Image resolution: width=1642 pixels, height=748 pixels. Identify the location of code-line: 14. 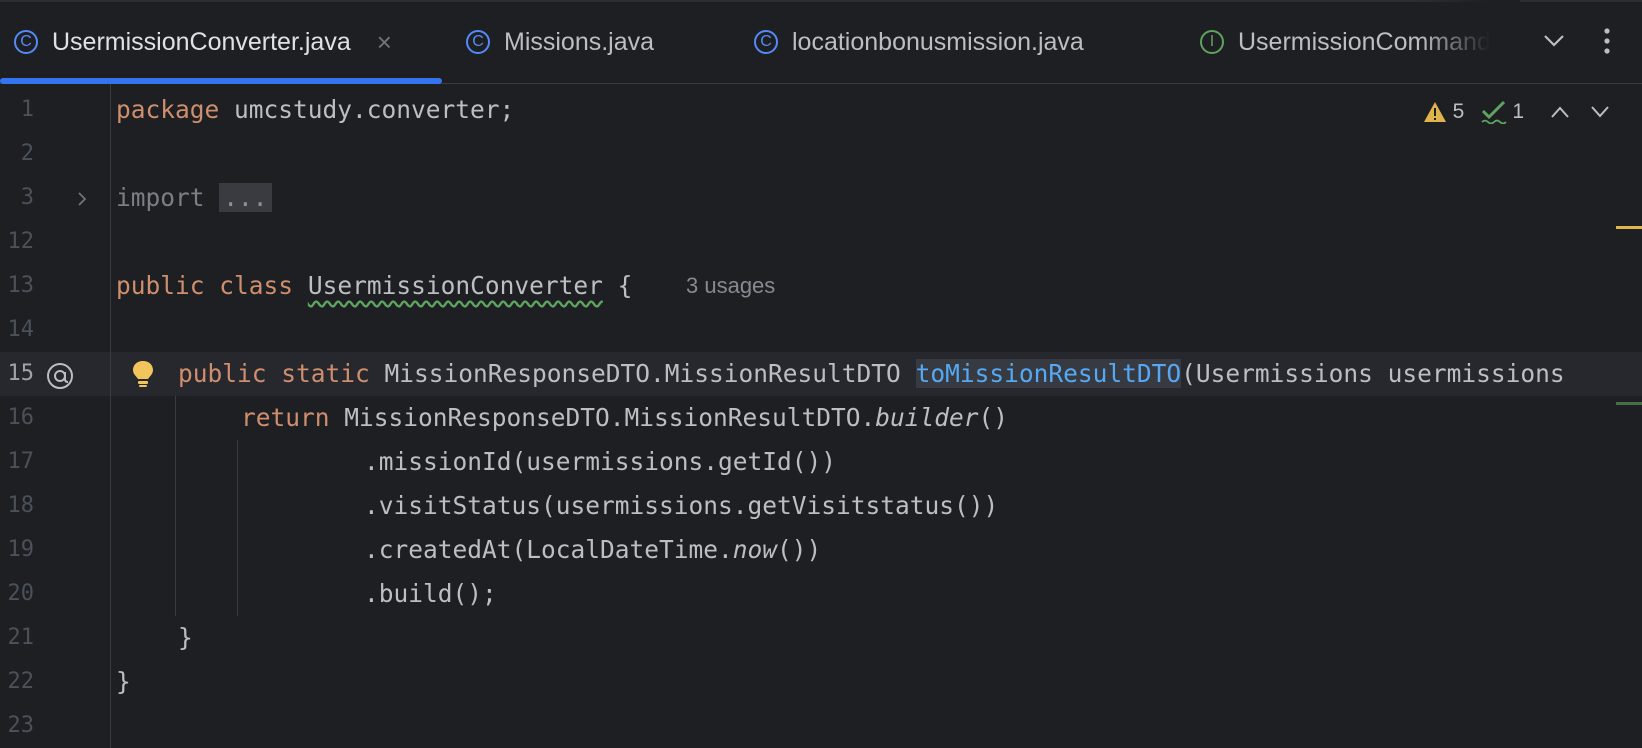
(821, 330).